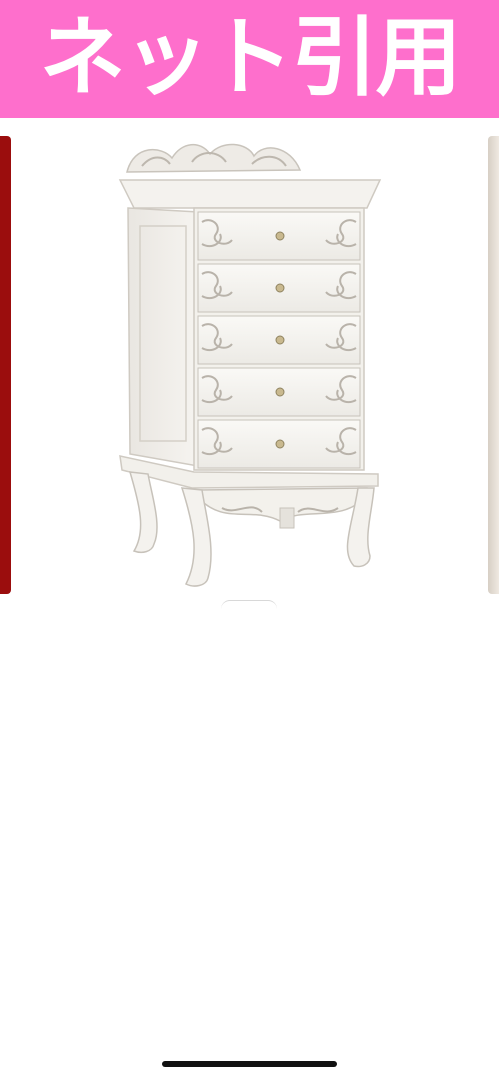 This screenshot has width=499, height=1080. I want to click on page-indicator-arc-icon, so click(249, 604).